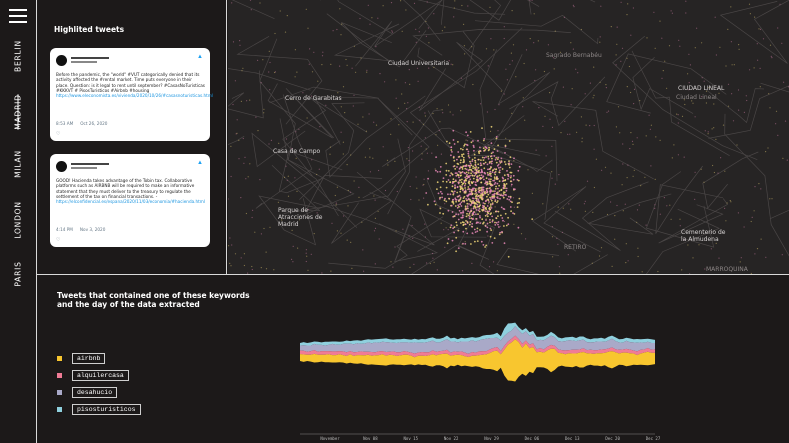 The height and width of the screenshot is (443, 789). I want to click on city-berlin: BERLIN, so click(18, 56).